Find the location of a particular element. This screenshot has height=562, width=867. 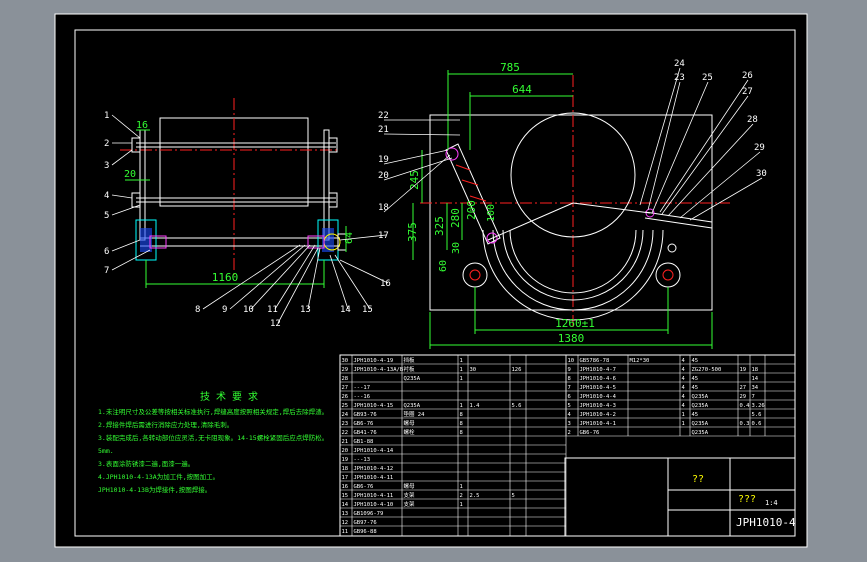

bom-cell: 21 is located at coordinates (345, 442).